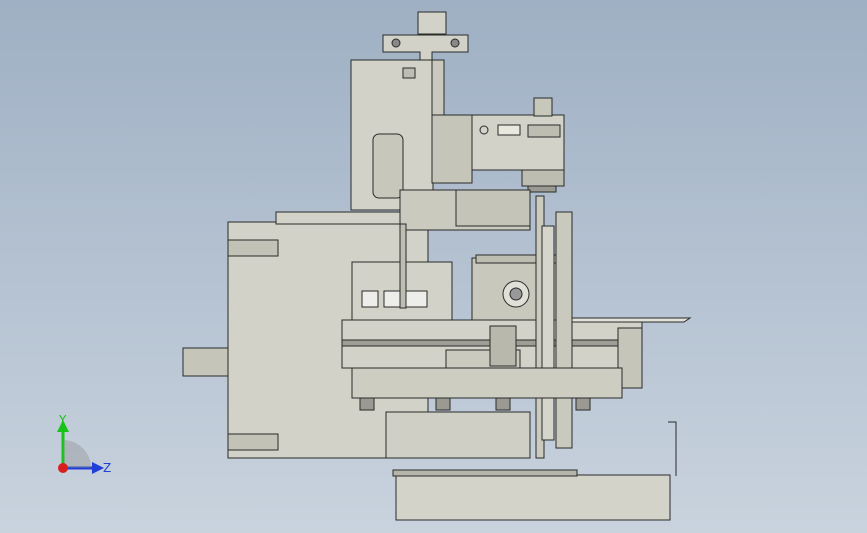  What do you see at coordinates (533, 497) in the screenshot?
I see `base-plate` at bounding box center [533, 497].